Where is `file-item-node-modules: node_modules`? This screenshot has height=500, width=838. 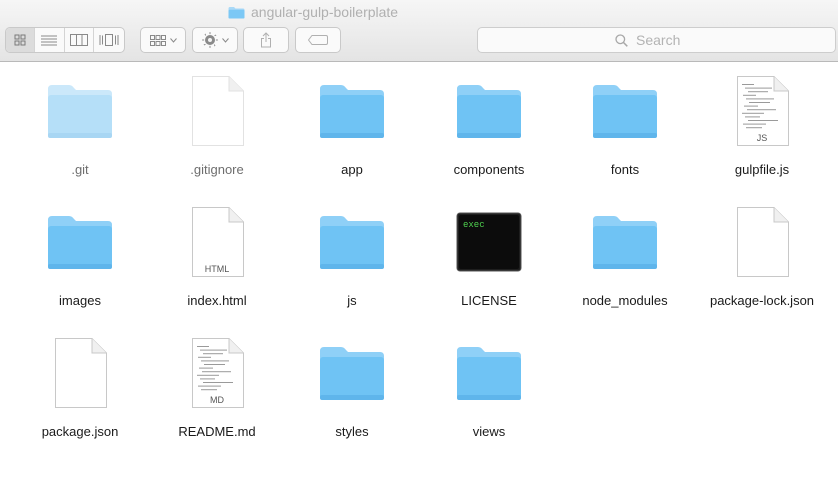 file-item-node-modules: node_modules is located at coordinates (625, 258).